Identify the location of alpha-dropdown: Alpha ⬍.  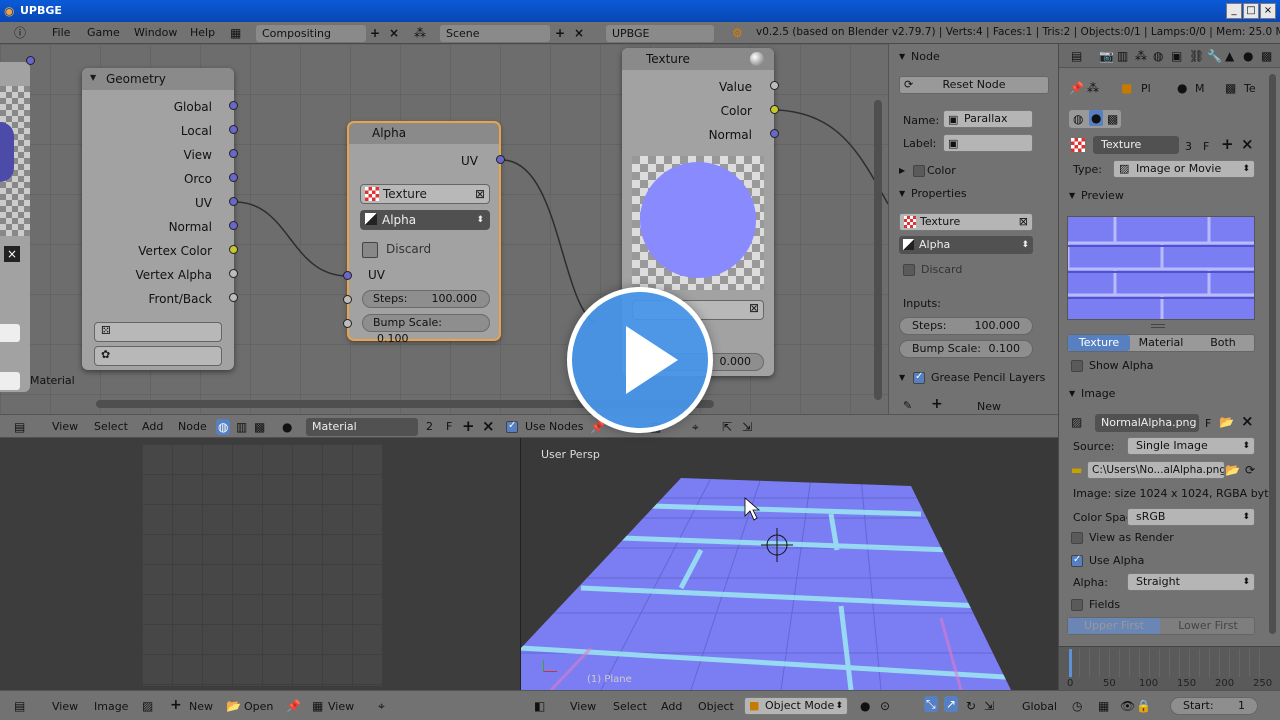
(425, 220).